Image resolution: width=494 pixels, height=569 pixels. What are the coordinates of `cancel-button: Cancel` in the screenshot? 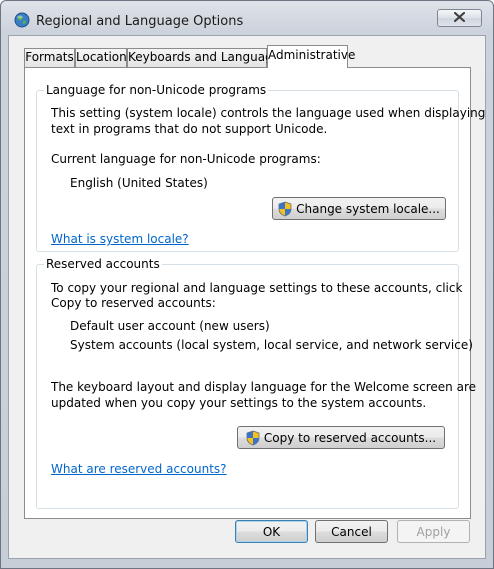 It's located at (351, 531).